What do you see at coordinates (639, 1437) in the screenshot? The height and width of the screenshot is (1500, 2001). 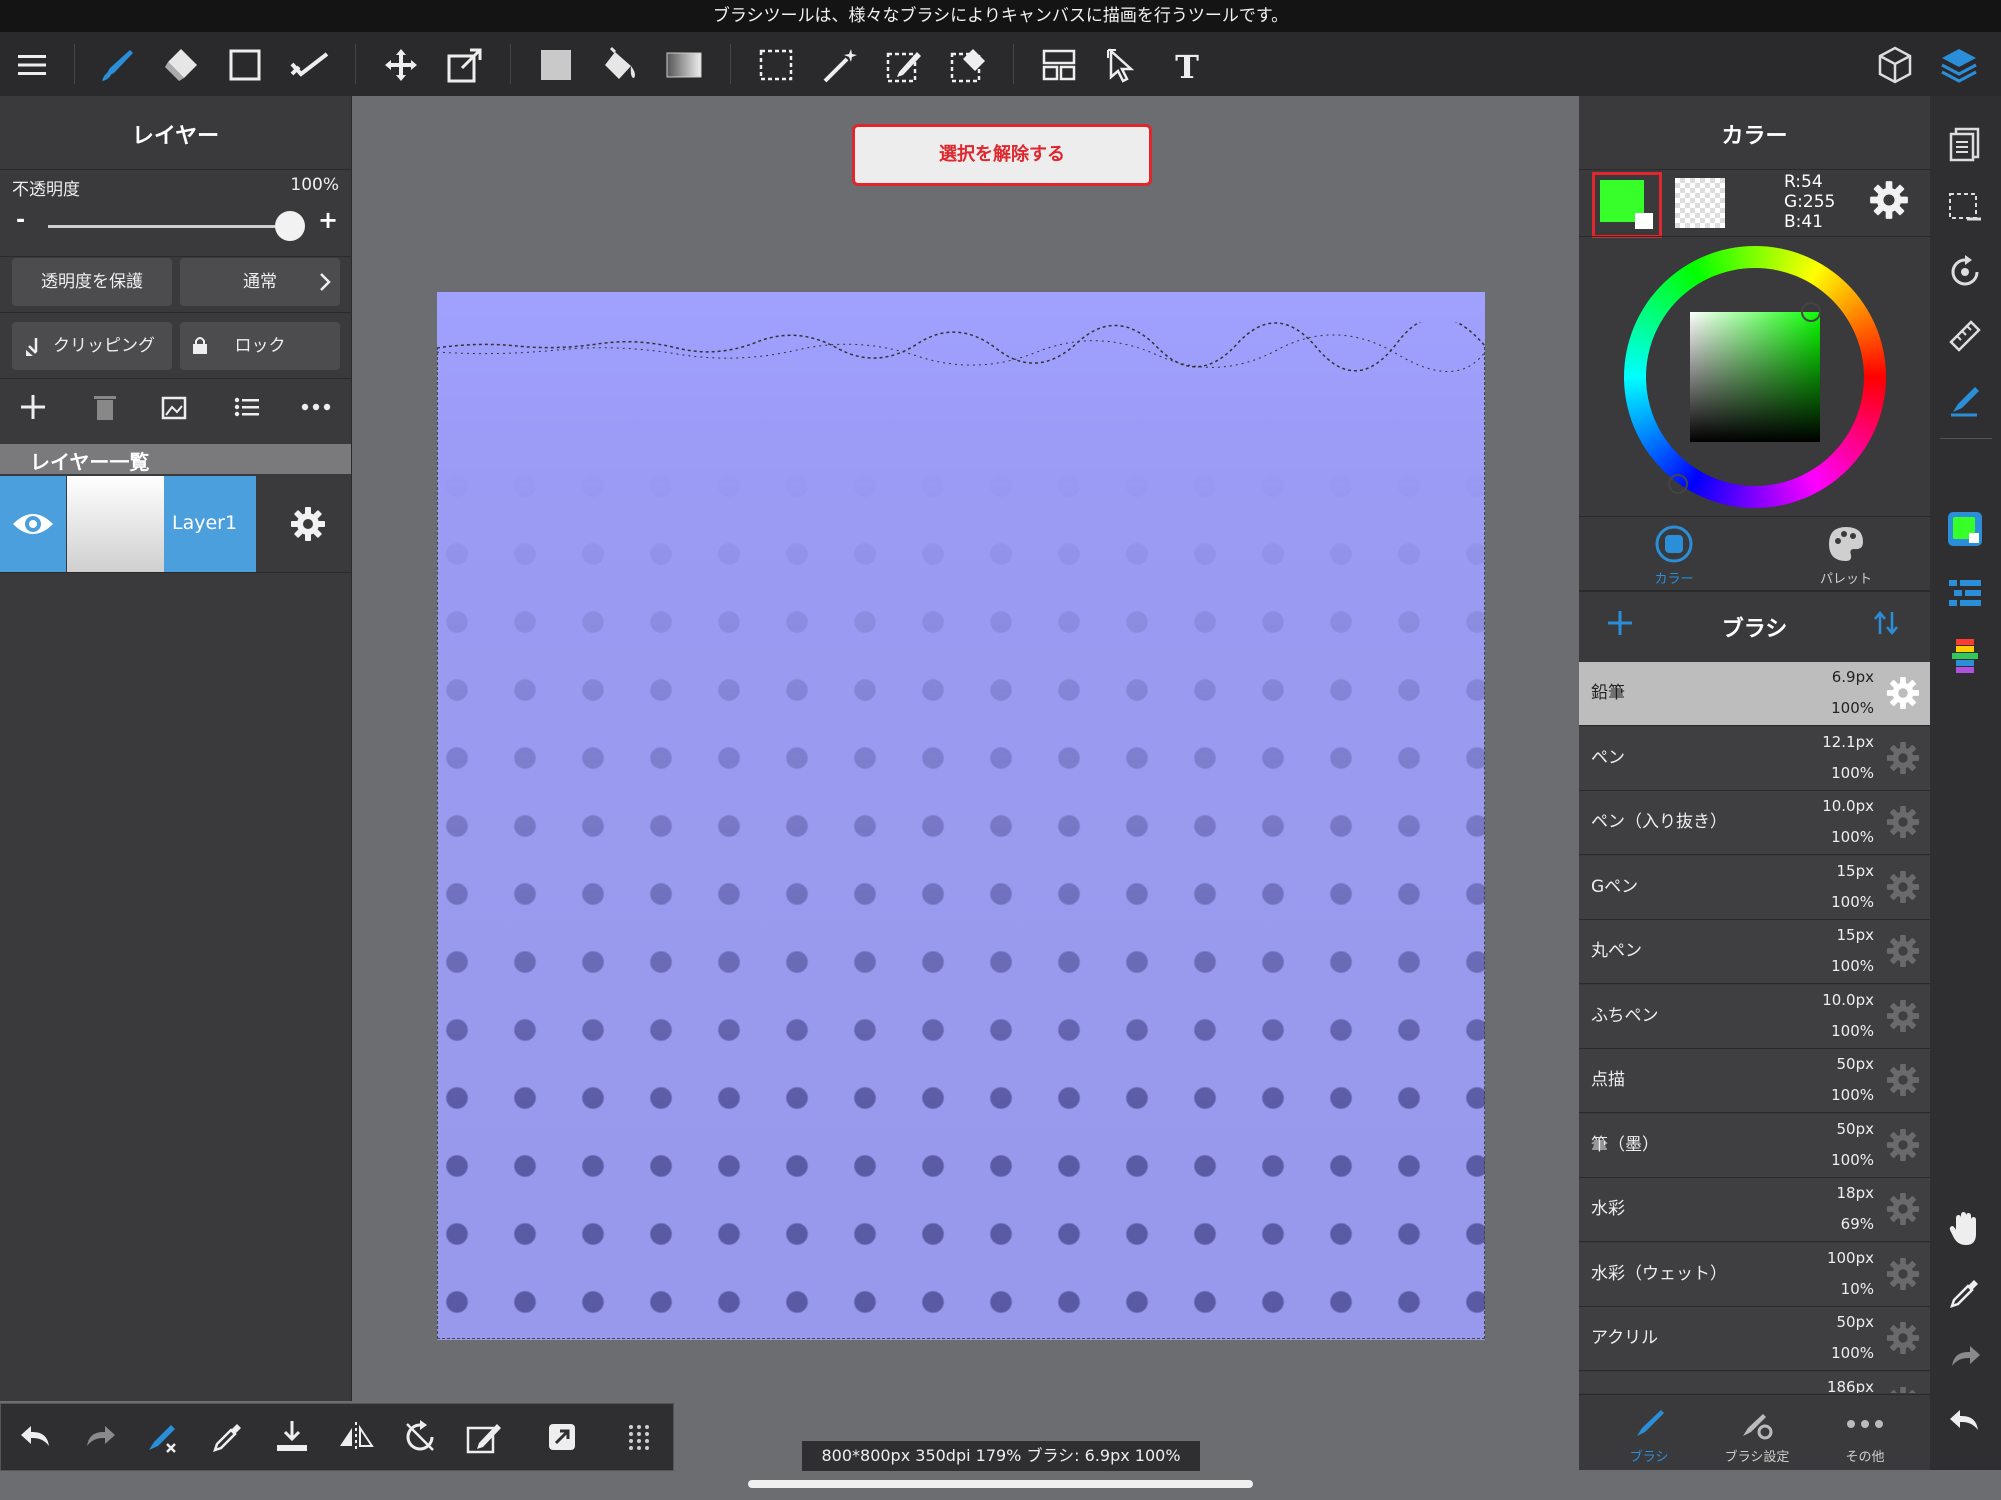 I see `grid-menu-icon` at bounding box center [639, 1437].